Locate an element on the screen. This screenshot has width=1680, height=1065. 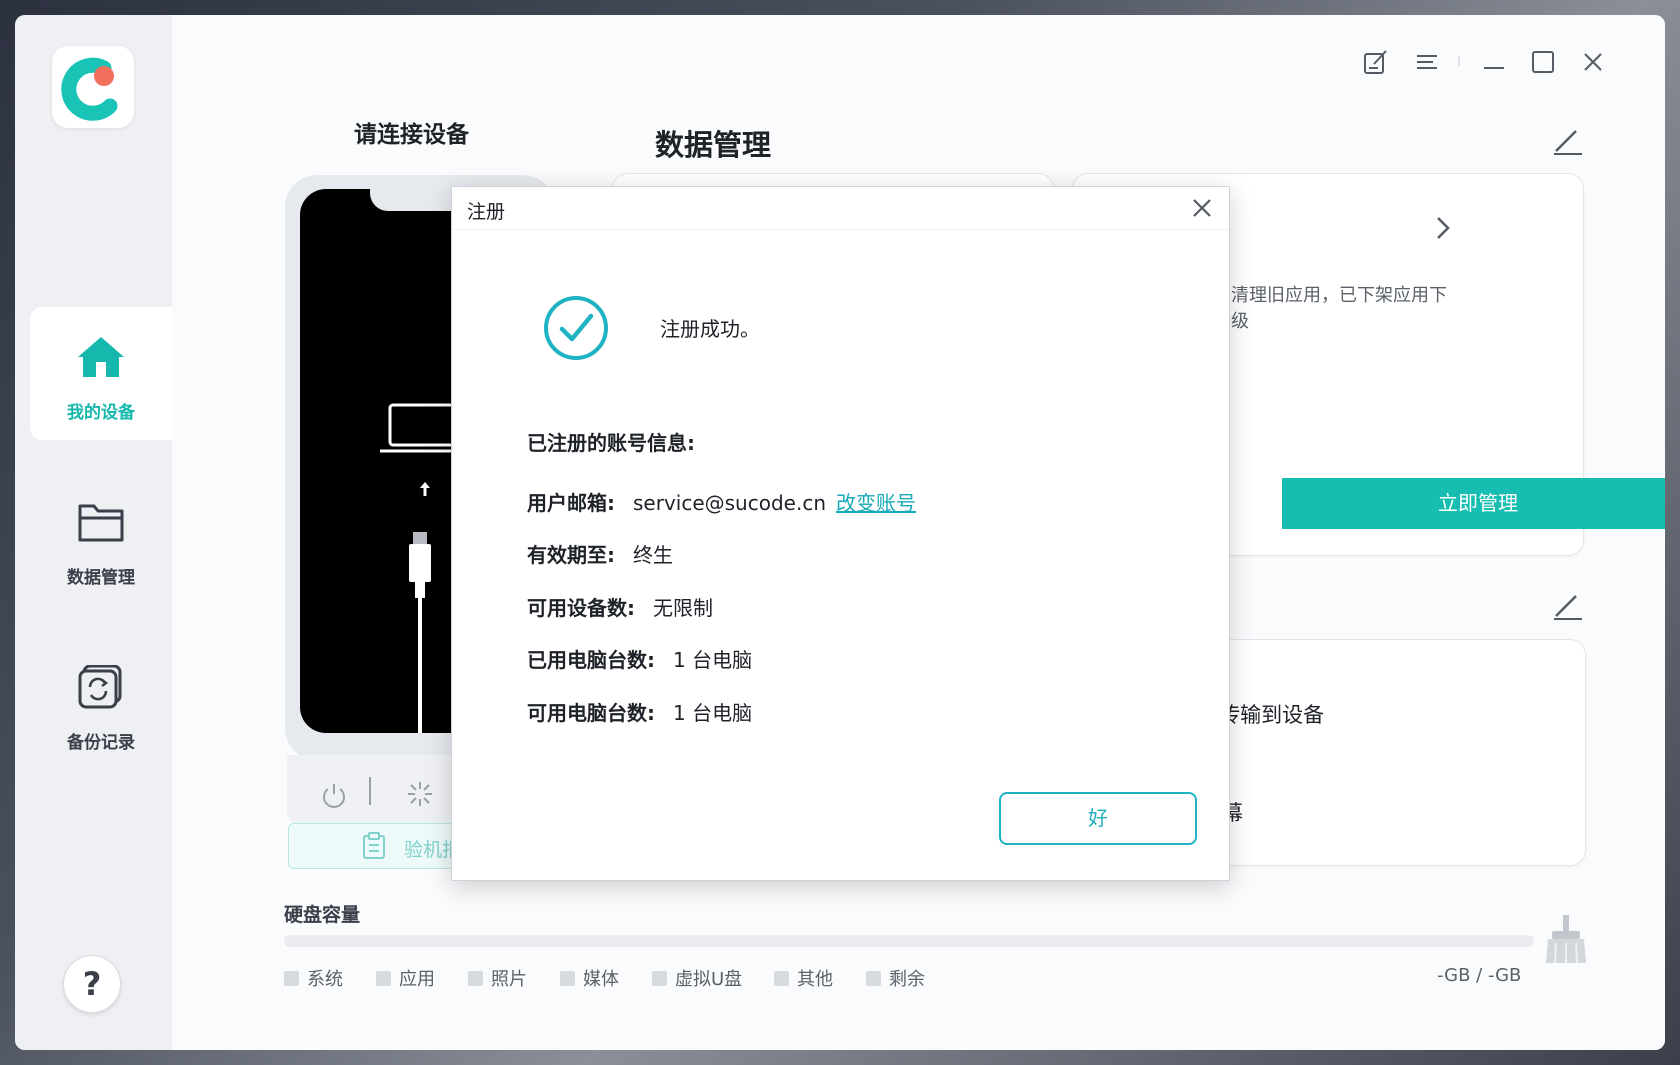
separator-icon is located at coordinates (370, 791).